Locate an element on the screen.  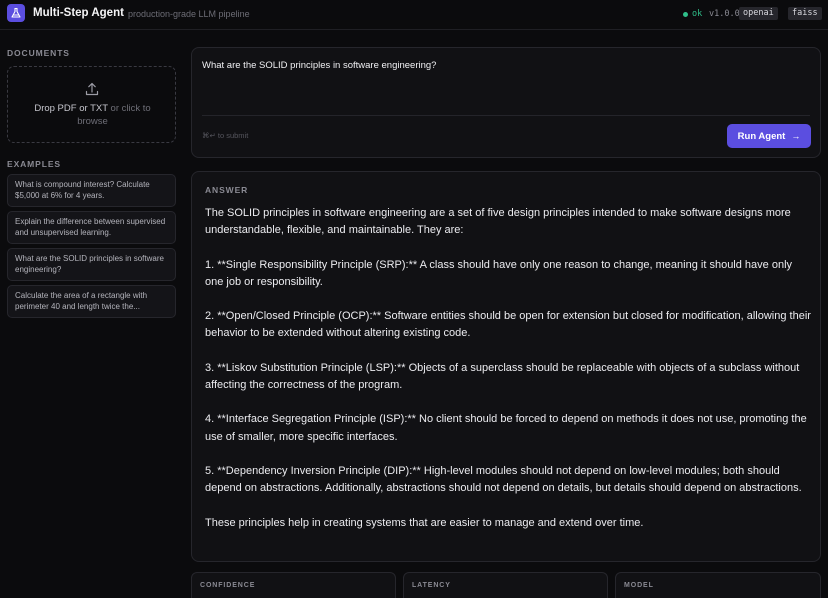
latency-label: LATENCY is located at coordinates (431, 585).